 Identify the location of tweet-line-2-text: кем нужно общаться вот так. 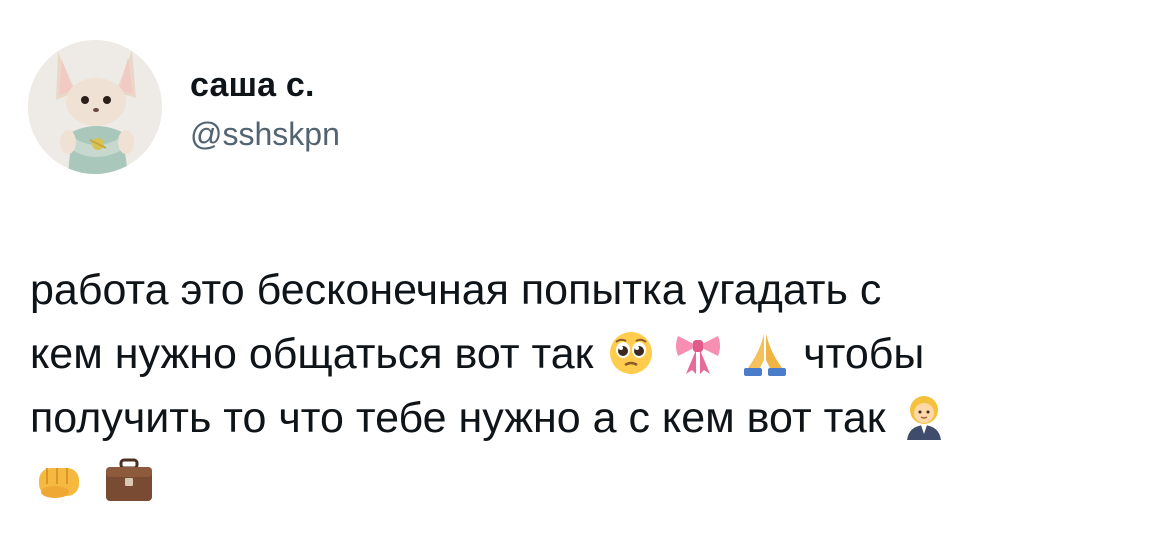
(312, 354).